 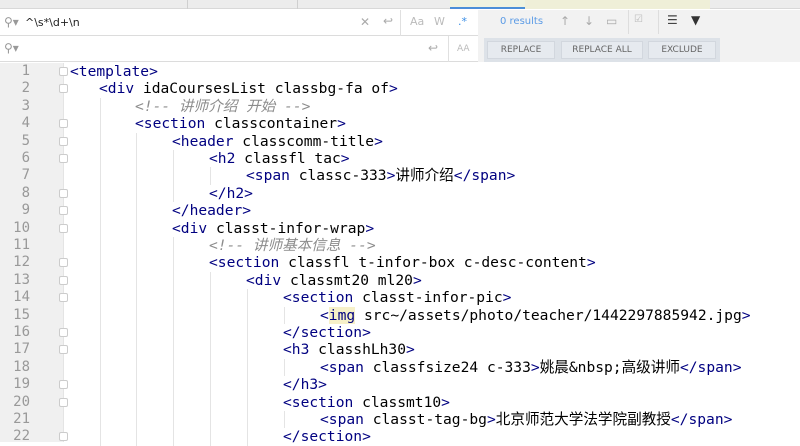 I want to click on words-toggle: W, so click(x=439, y=21).